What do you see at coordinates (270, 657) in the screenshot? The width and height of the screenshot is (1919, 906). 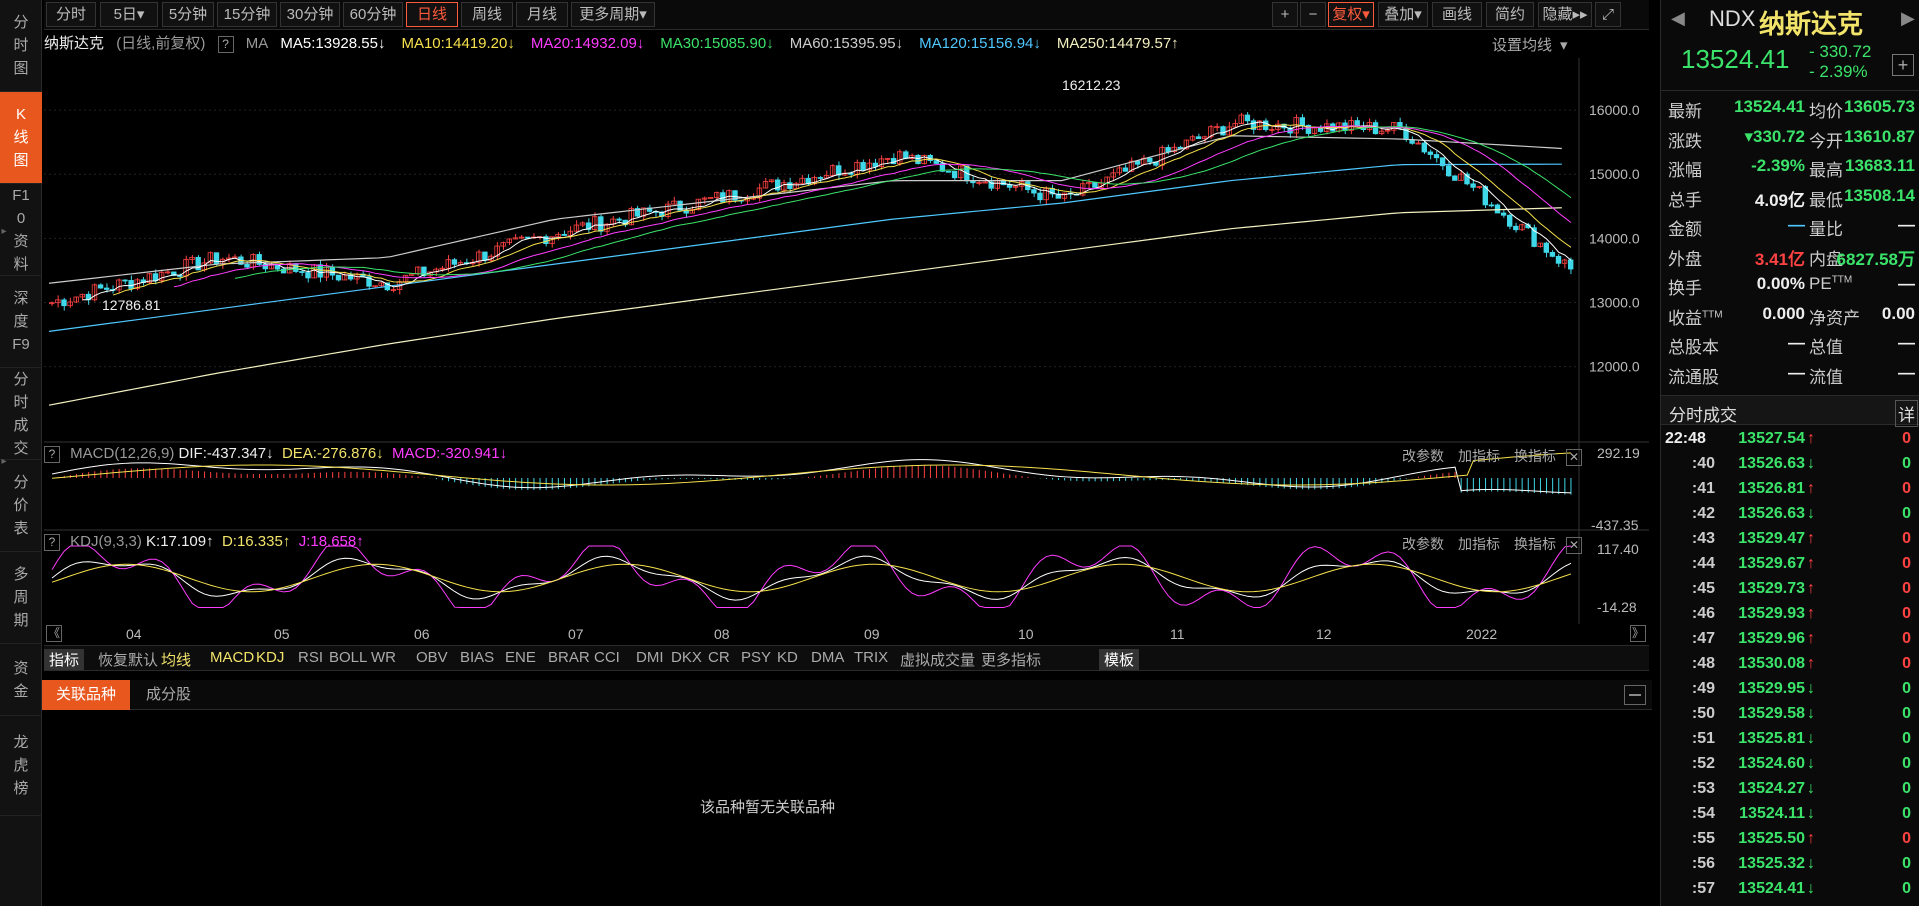 I see `indicator-4: KDJ` at bounding box center [270, 657].